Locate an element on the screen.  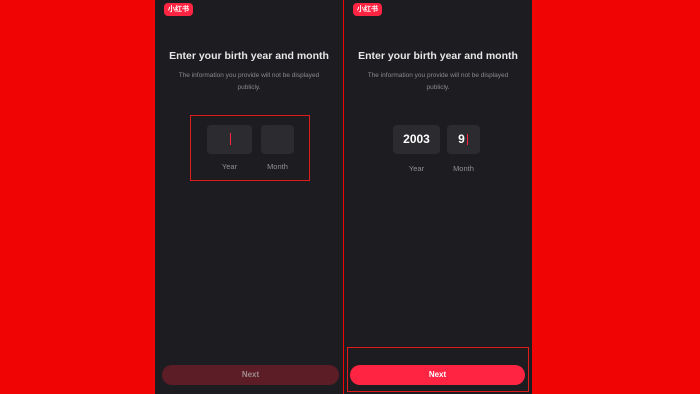
text-cursor is located at coordinates (467, 139).